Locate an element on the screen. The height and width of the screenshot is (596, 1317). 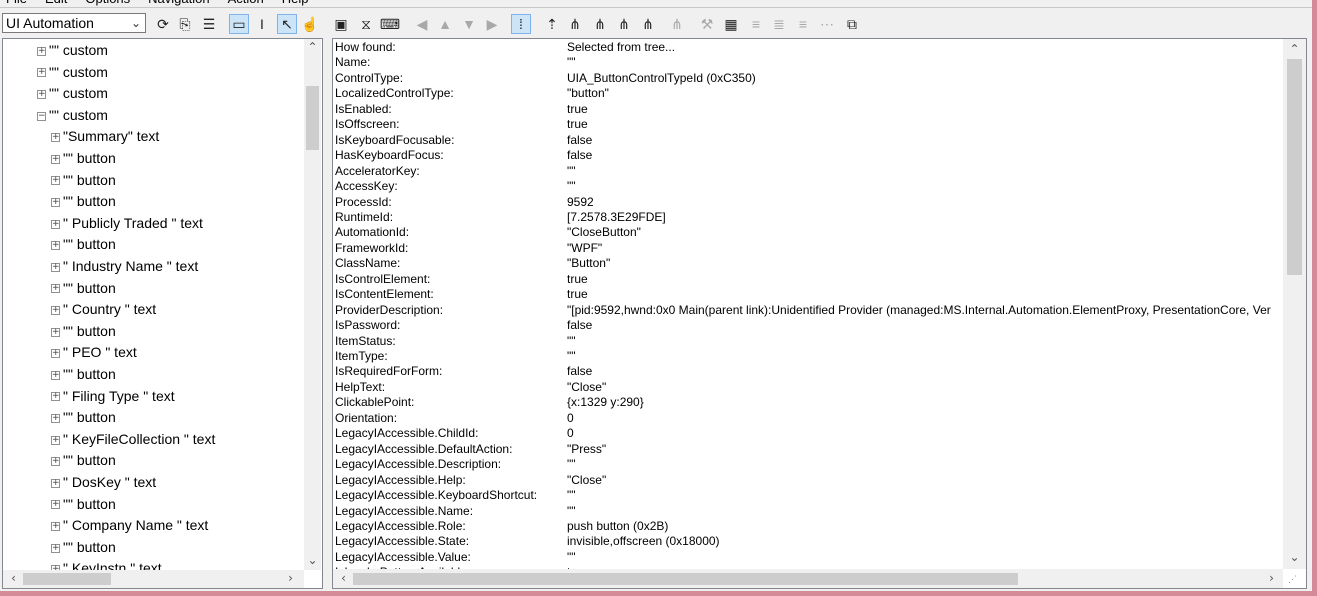
tree-item: + " PEO " text is located at coordinates (94, 352).